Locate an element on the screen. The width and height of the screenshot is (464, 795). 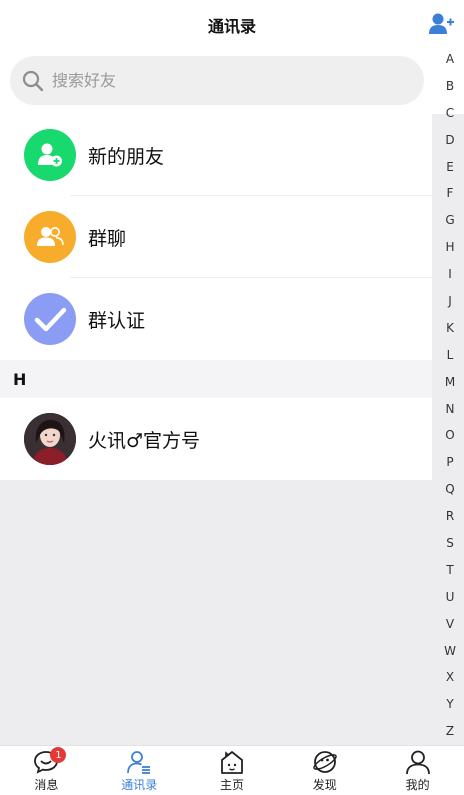
group-icon is located at coordinates (50, 236).